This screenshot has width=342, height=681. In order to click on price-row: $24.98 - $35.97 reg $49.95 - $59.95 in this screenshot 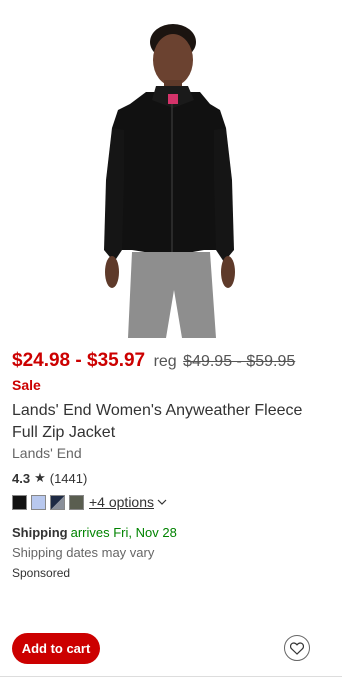, I will do `click(153, 361)`.